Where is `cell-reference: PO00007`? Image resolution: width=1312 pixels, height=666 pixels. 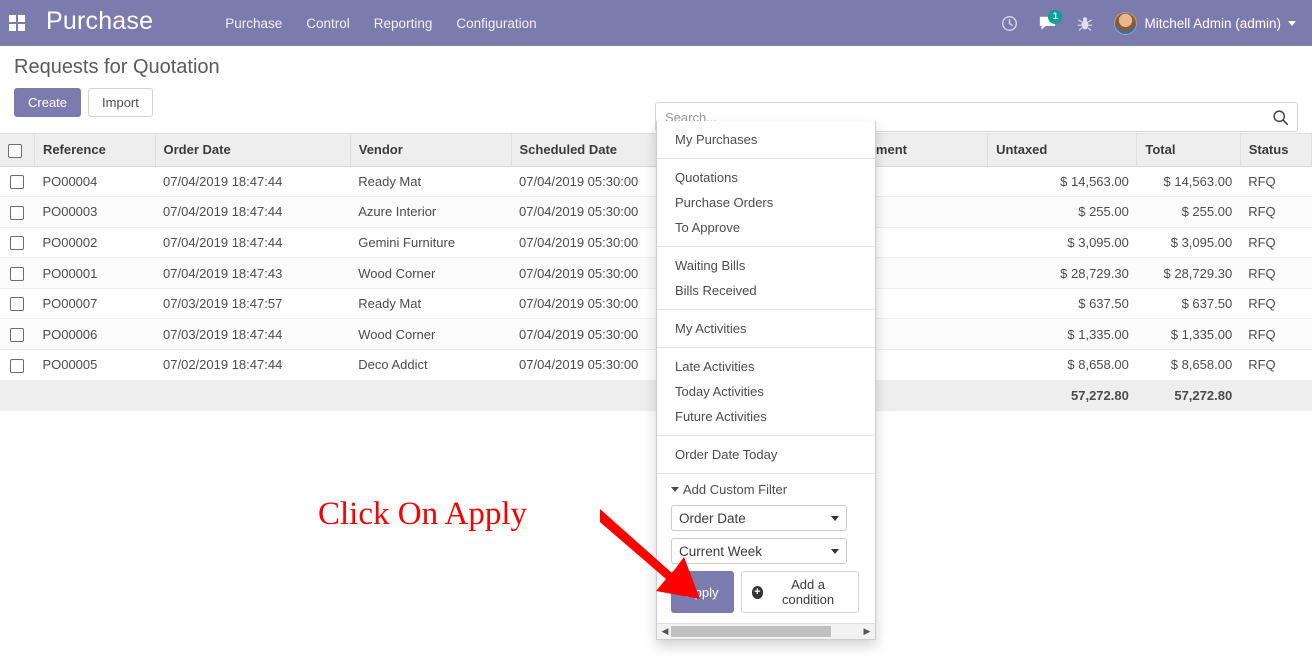 cell-reference: PO00007 is located at coordinates (95, 304).